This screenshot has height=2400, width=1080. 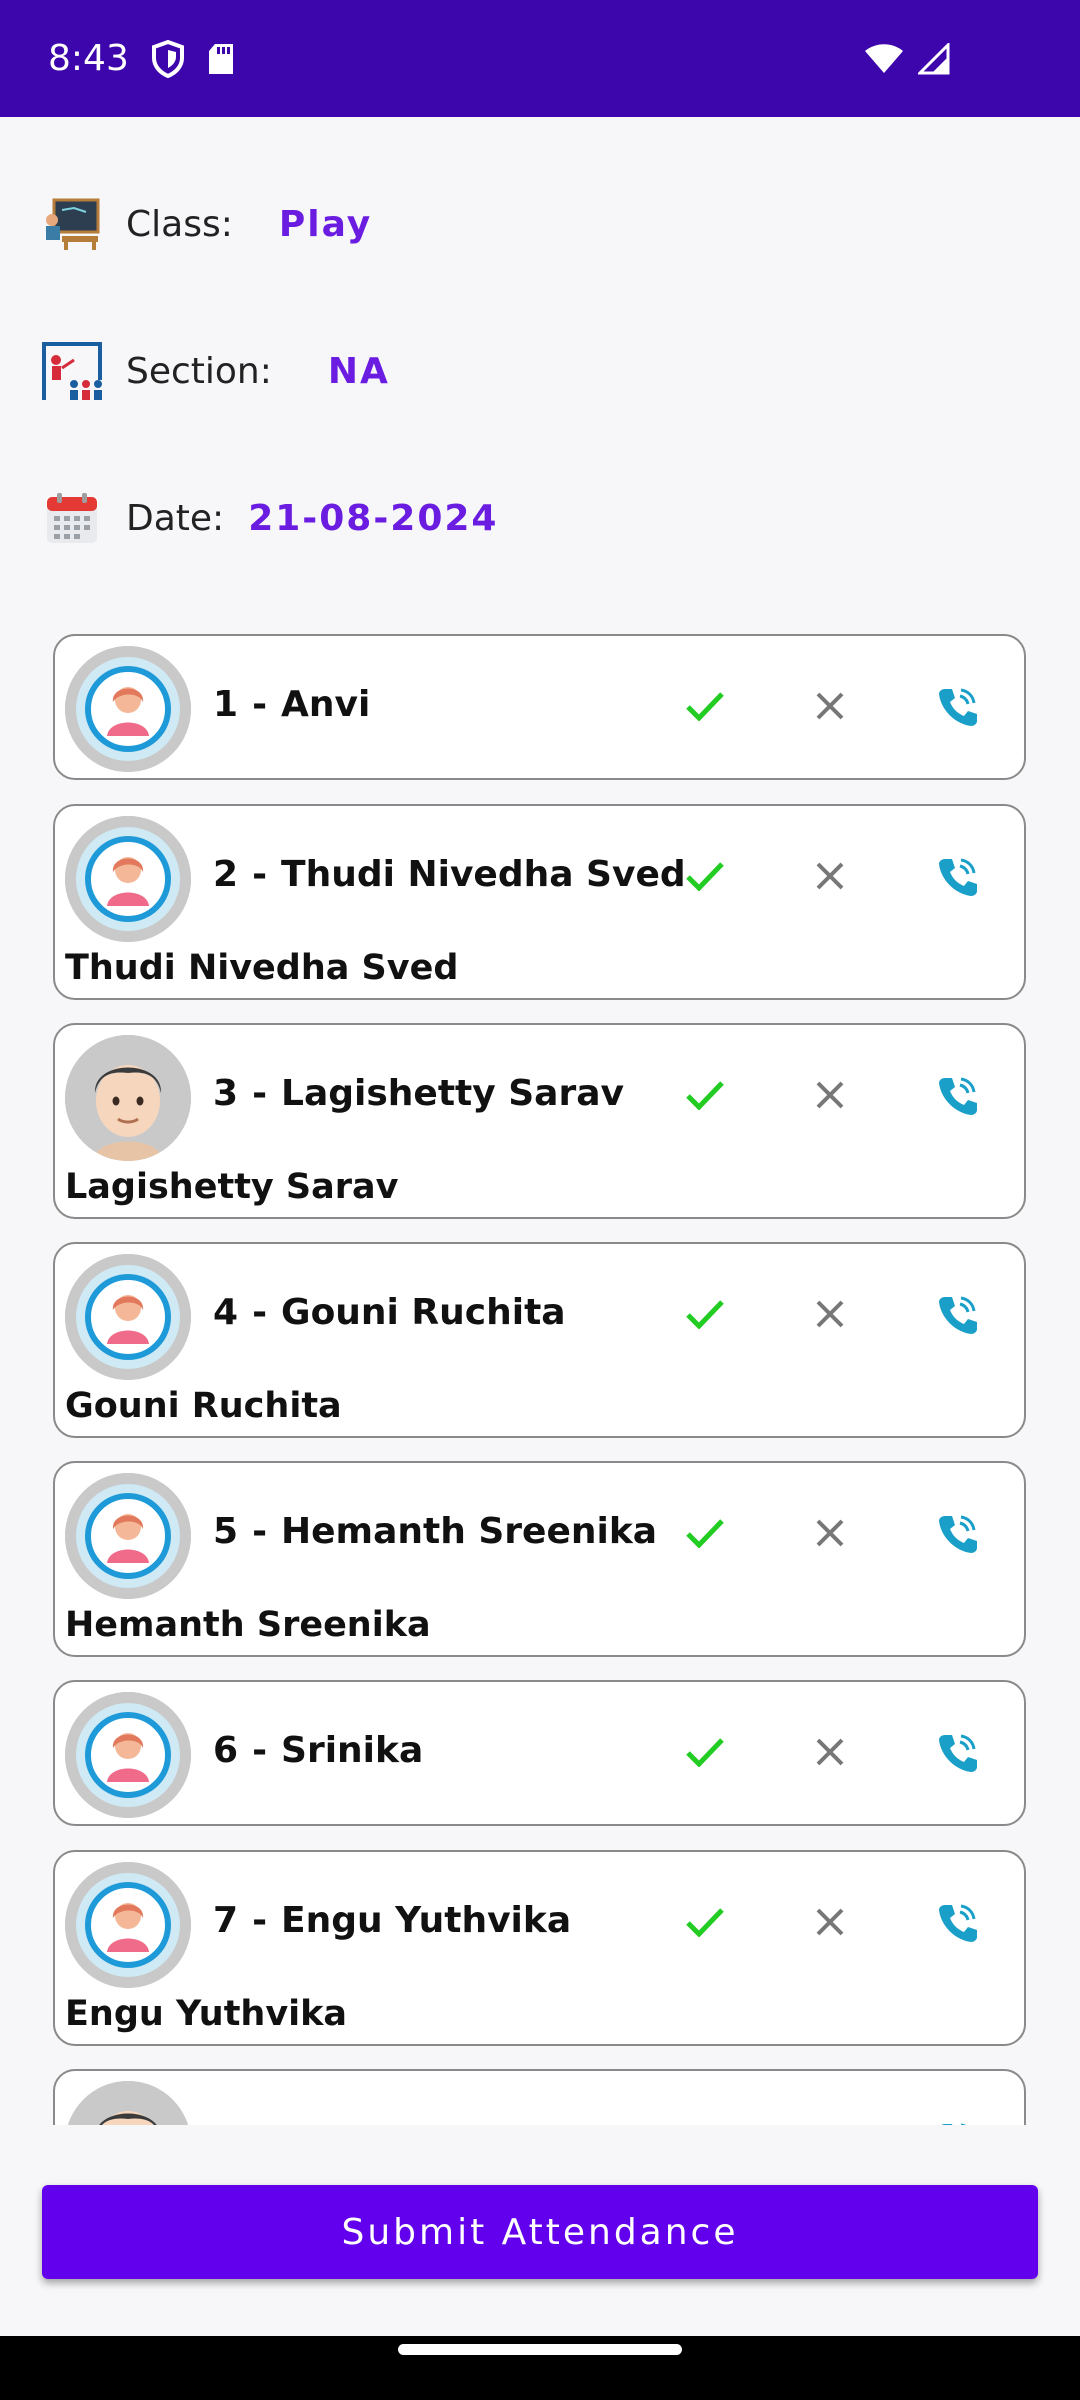 I want to click on classroom-icon, so click(x=72, y=224).